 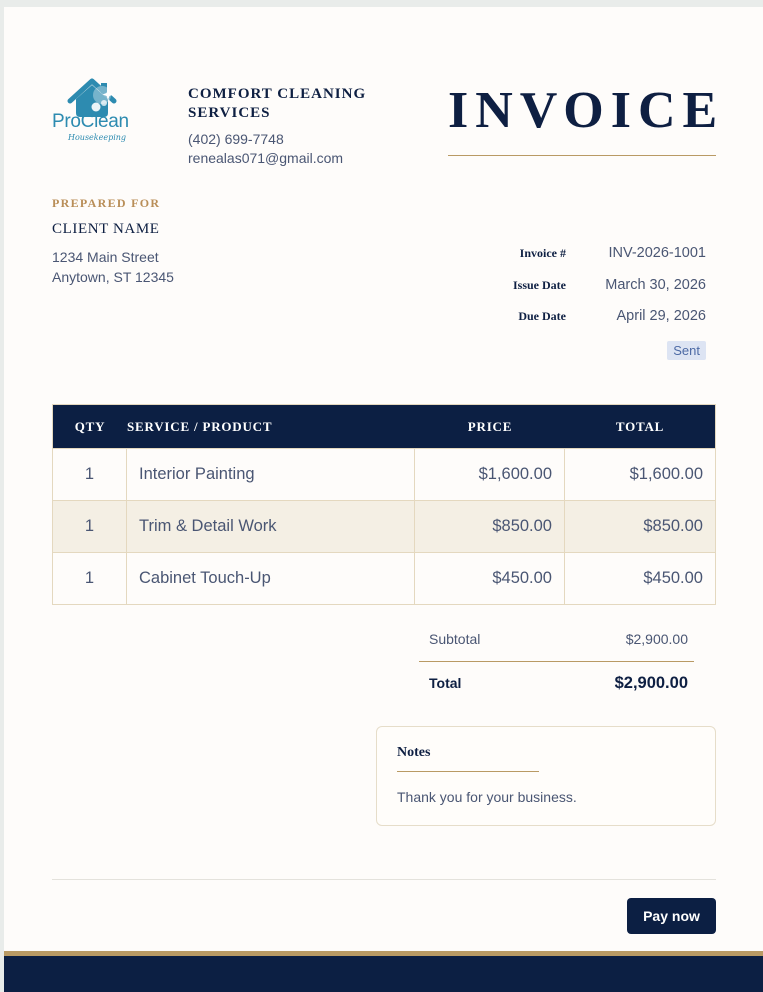 I want to click on table-row: 1 Cabinet Touch-Up $450.00 $450.00, so click(x=384, y=578).